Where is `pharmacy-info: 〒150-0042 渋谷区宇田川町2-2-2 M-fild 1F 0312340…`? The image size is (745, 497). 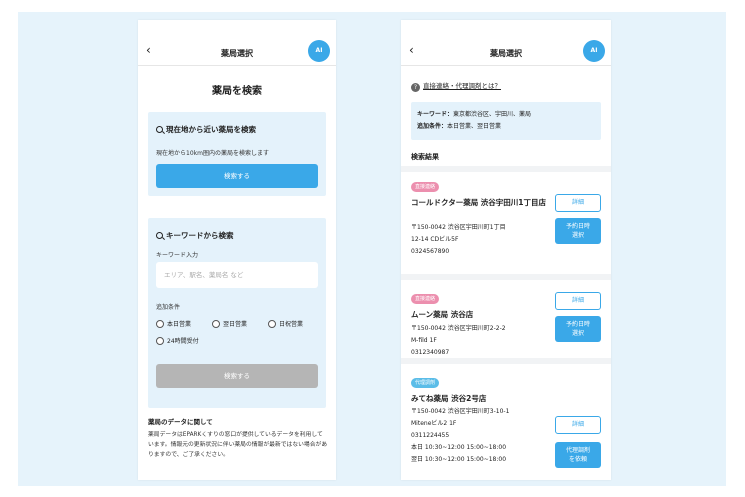
pharmacy-info: 〒150-0042 渋谷区宇田川町2-2-2 M-fild 1F 0312340… is located at coordinates (458, 340).